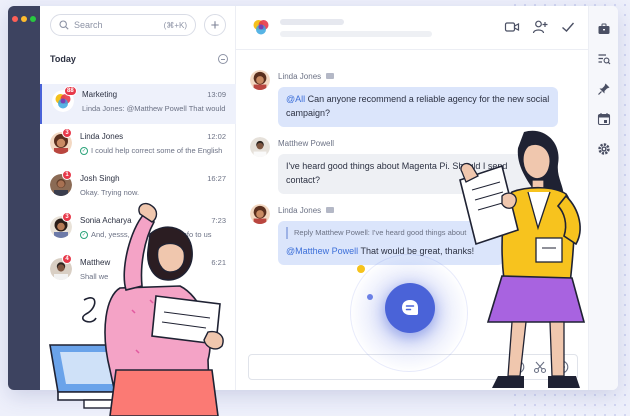 The width and height of the screenshot is (630, 416). What do you see at coordinates (33, 19) in the screenshot?
I see `maximize-window-button` at bounding box center [33, 19].